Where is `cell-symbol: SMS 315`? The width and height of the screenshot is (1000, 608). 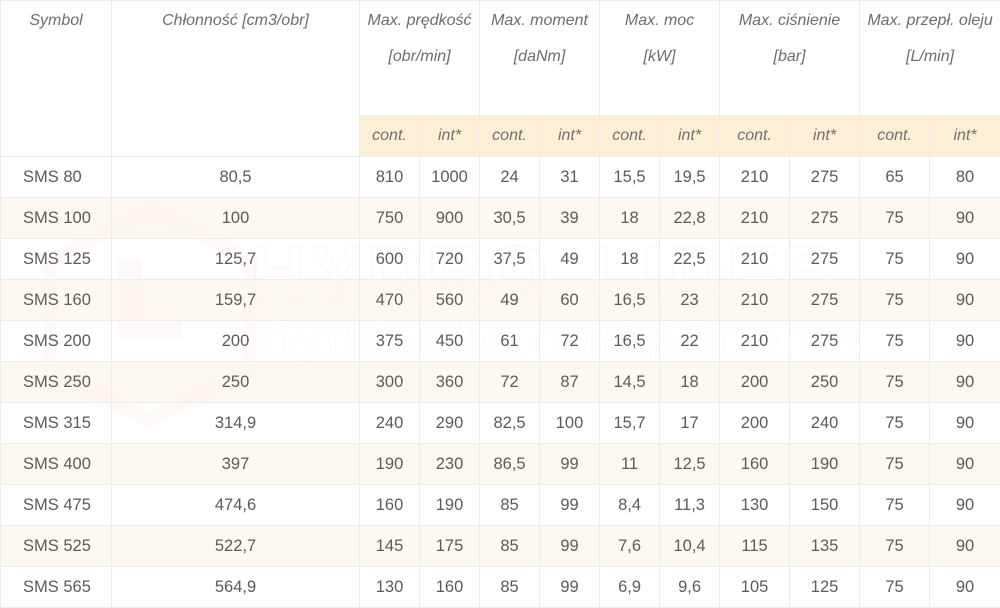 cell-symbol: SMS 315 is located at coordinates (56, 423).